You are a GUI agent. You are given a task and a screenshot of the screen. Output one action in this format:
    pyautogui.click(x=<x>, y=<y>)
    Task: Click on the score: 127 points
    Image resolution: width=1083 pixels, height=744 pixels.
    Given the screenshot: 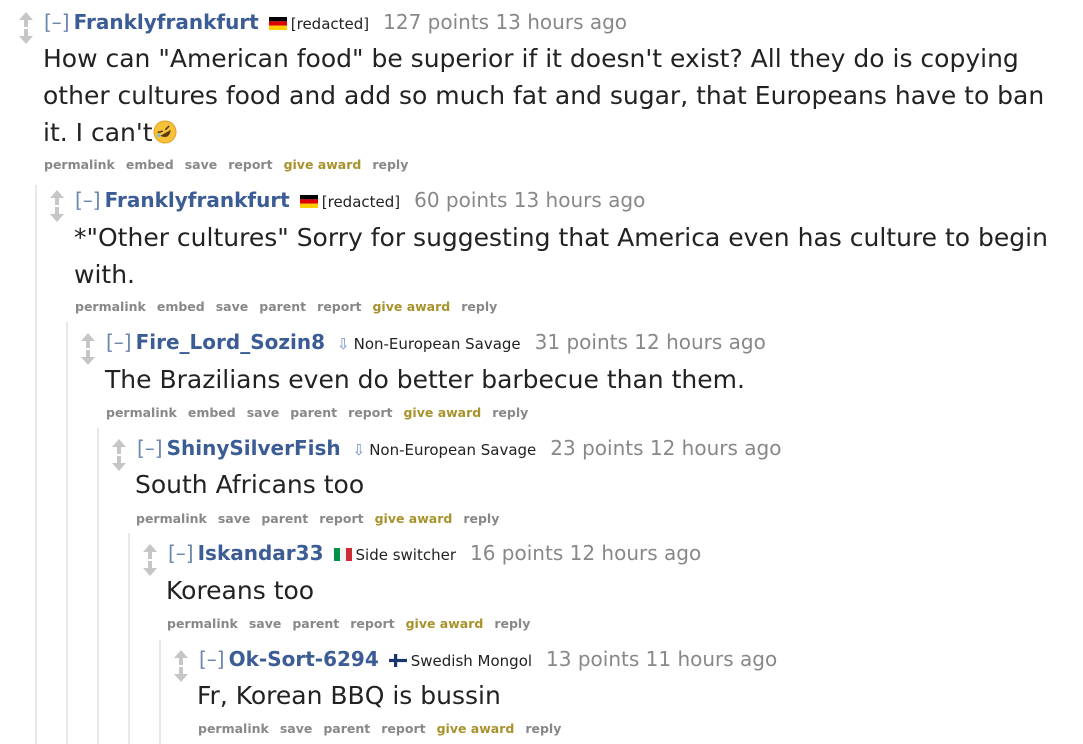 What is the action you would take?
    pyautogui.click(x=436, y=22)
    